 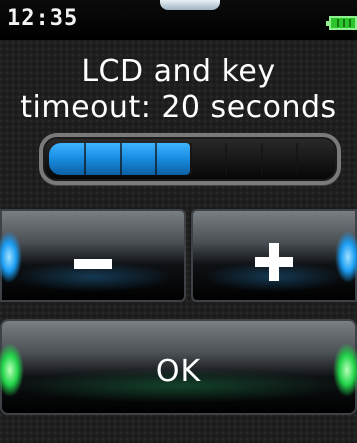 I want to click on setting-title-line2: timeout: 20 seconds, so click(x=178, y=107).